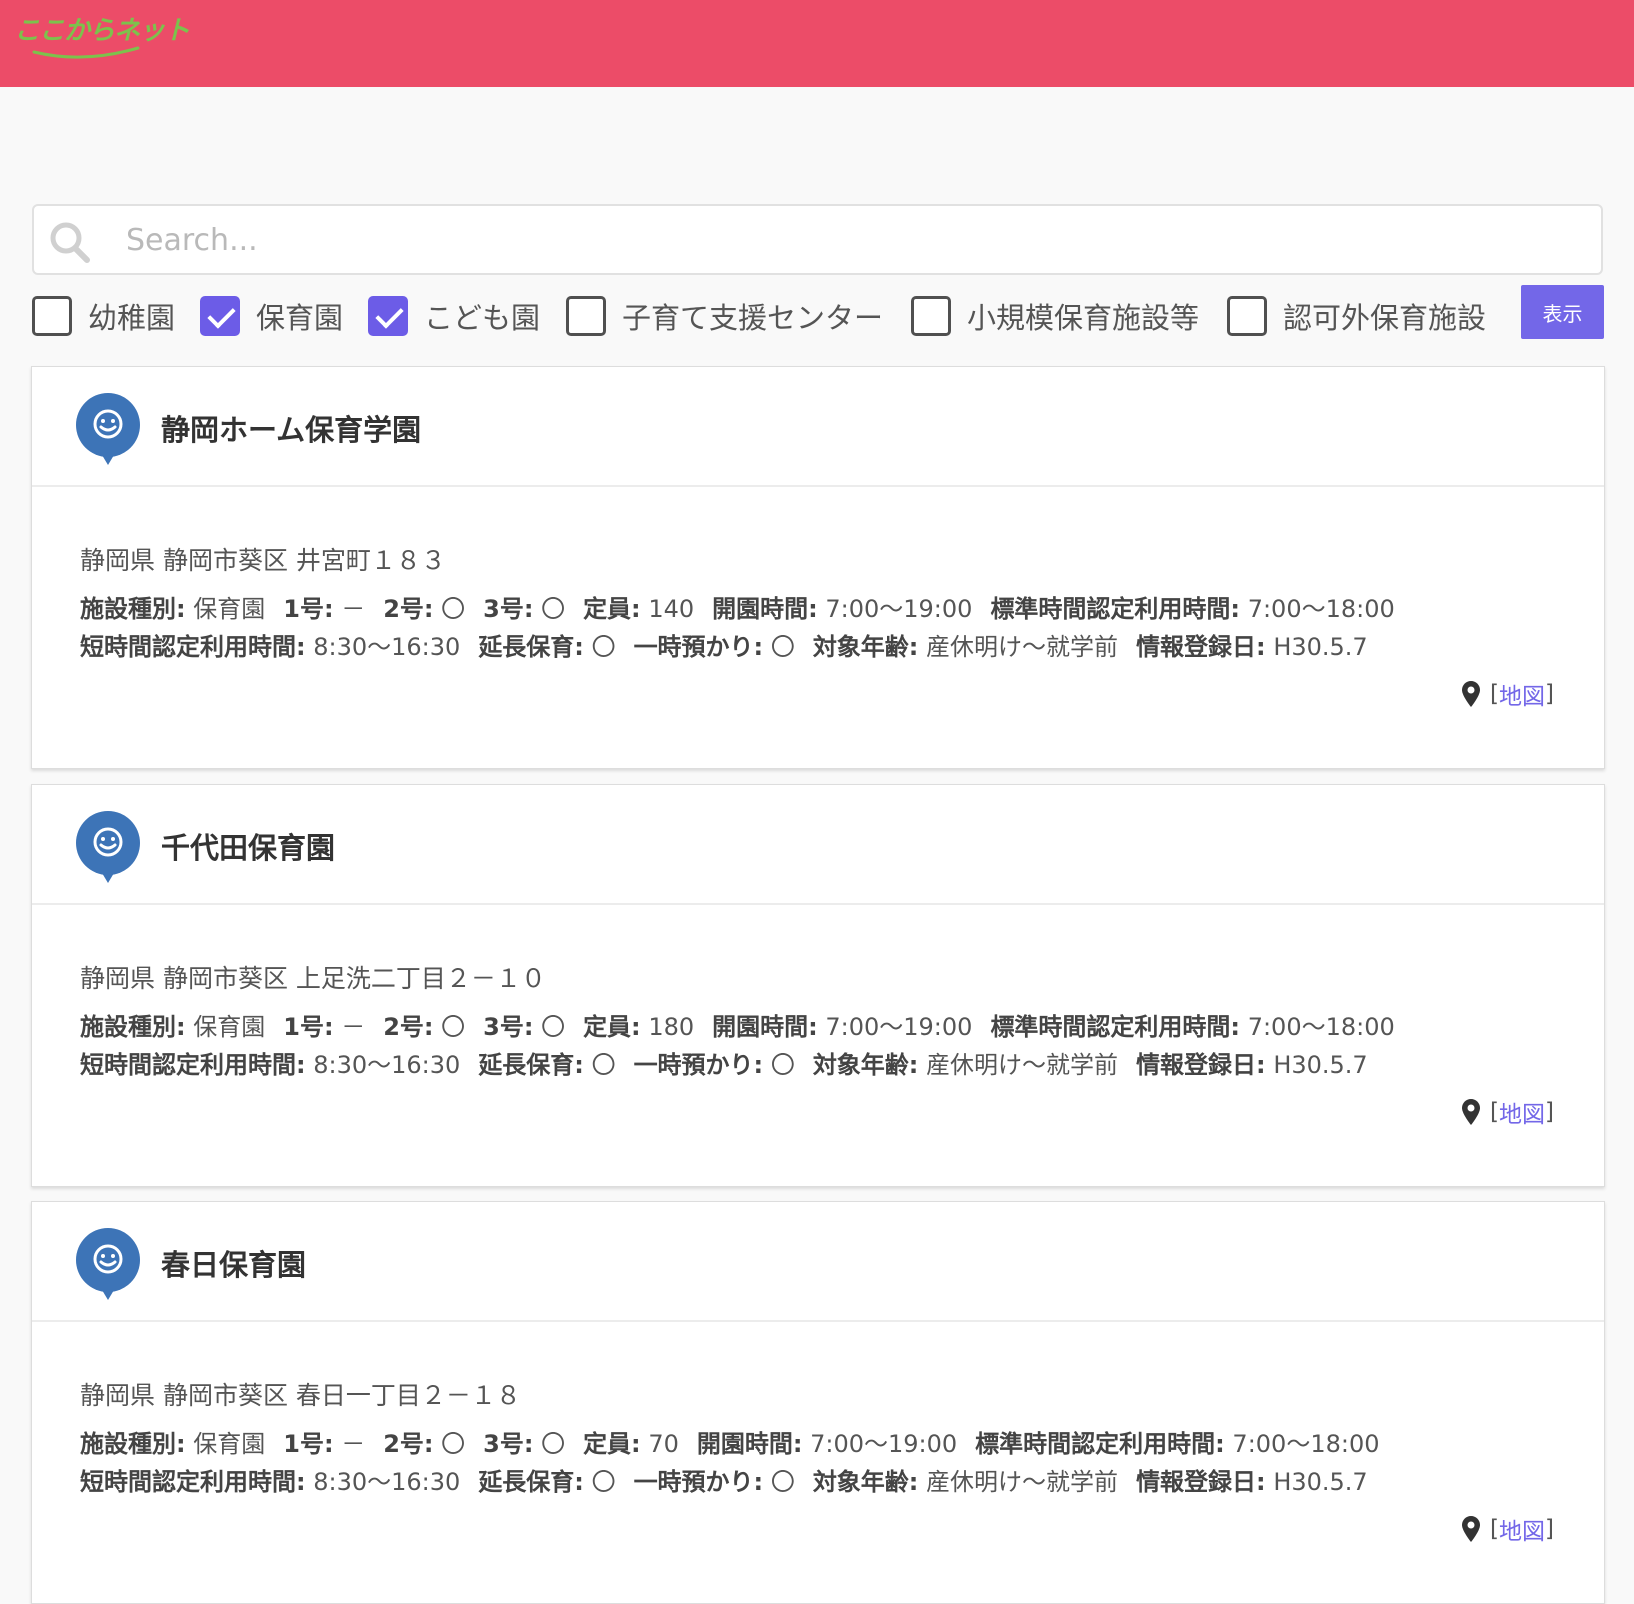  I want to click on search-box, so click(817, 239).